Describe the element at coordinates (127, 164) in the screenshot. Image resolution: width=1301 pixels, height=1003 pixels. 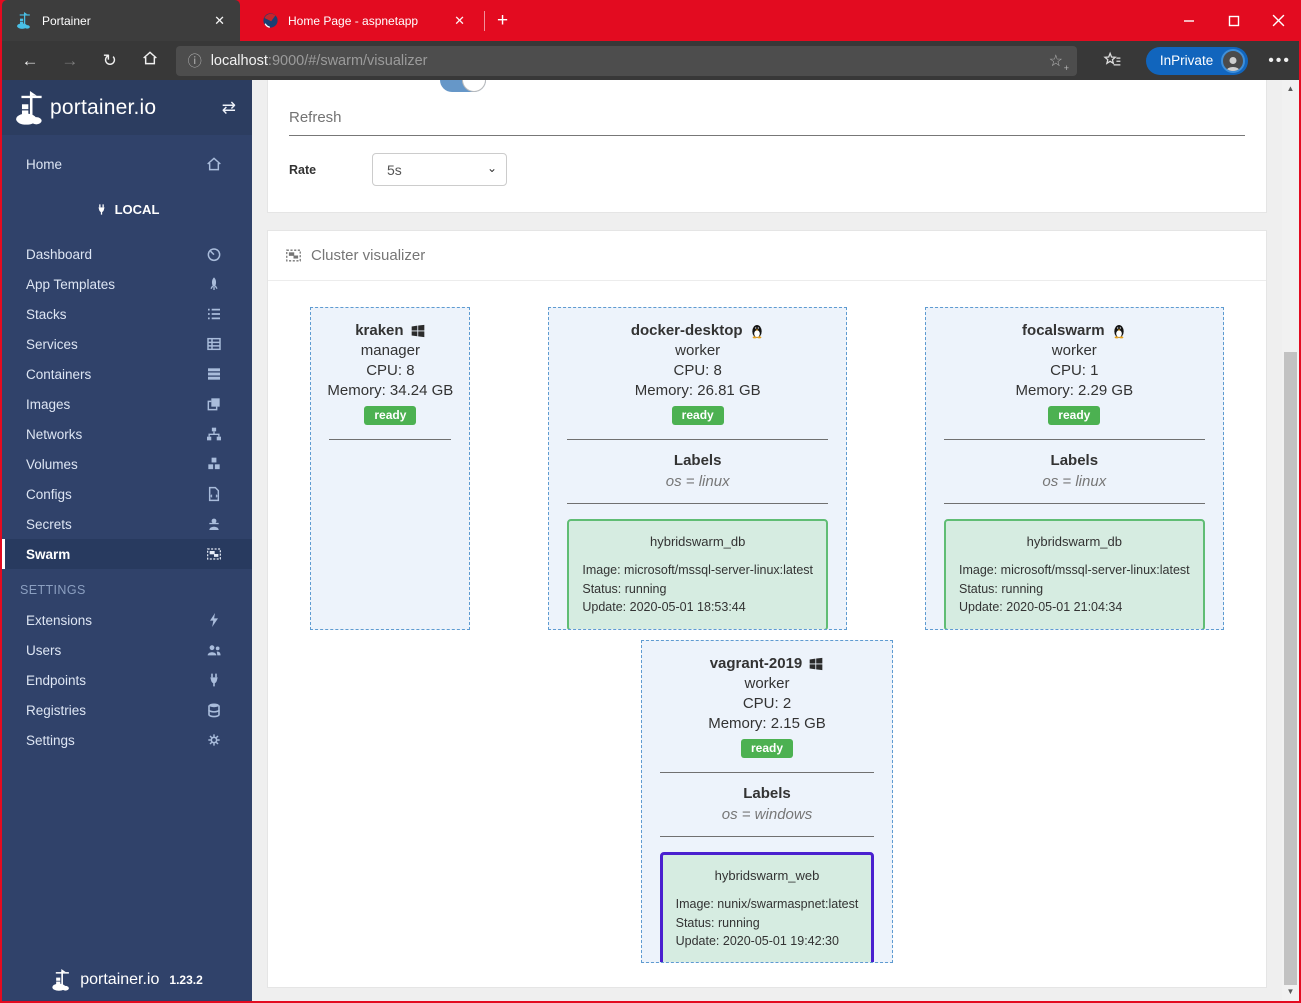
I see `sidebar-item-home: Home` at that location.